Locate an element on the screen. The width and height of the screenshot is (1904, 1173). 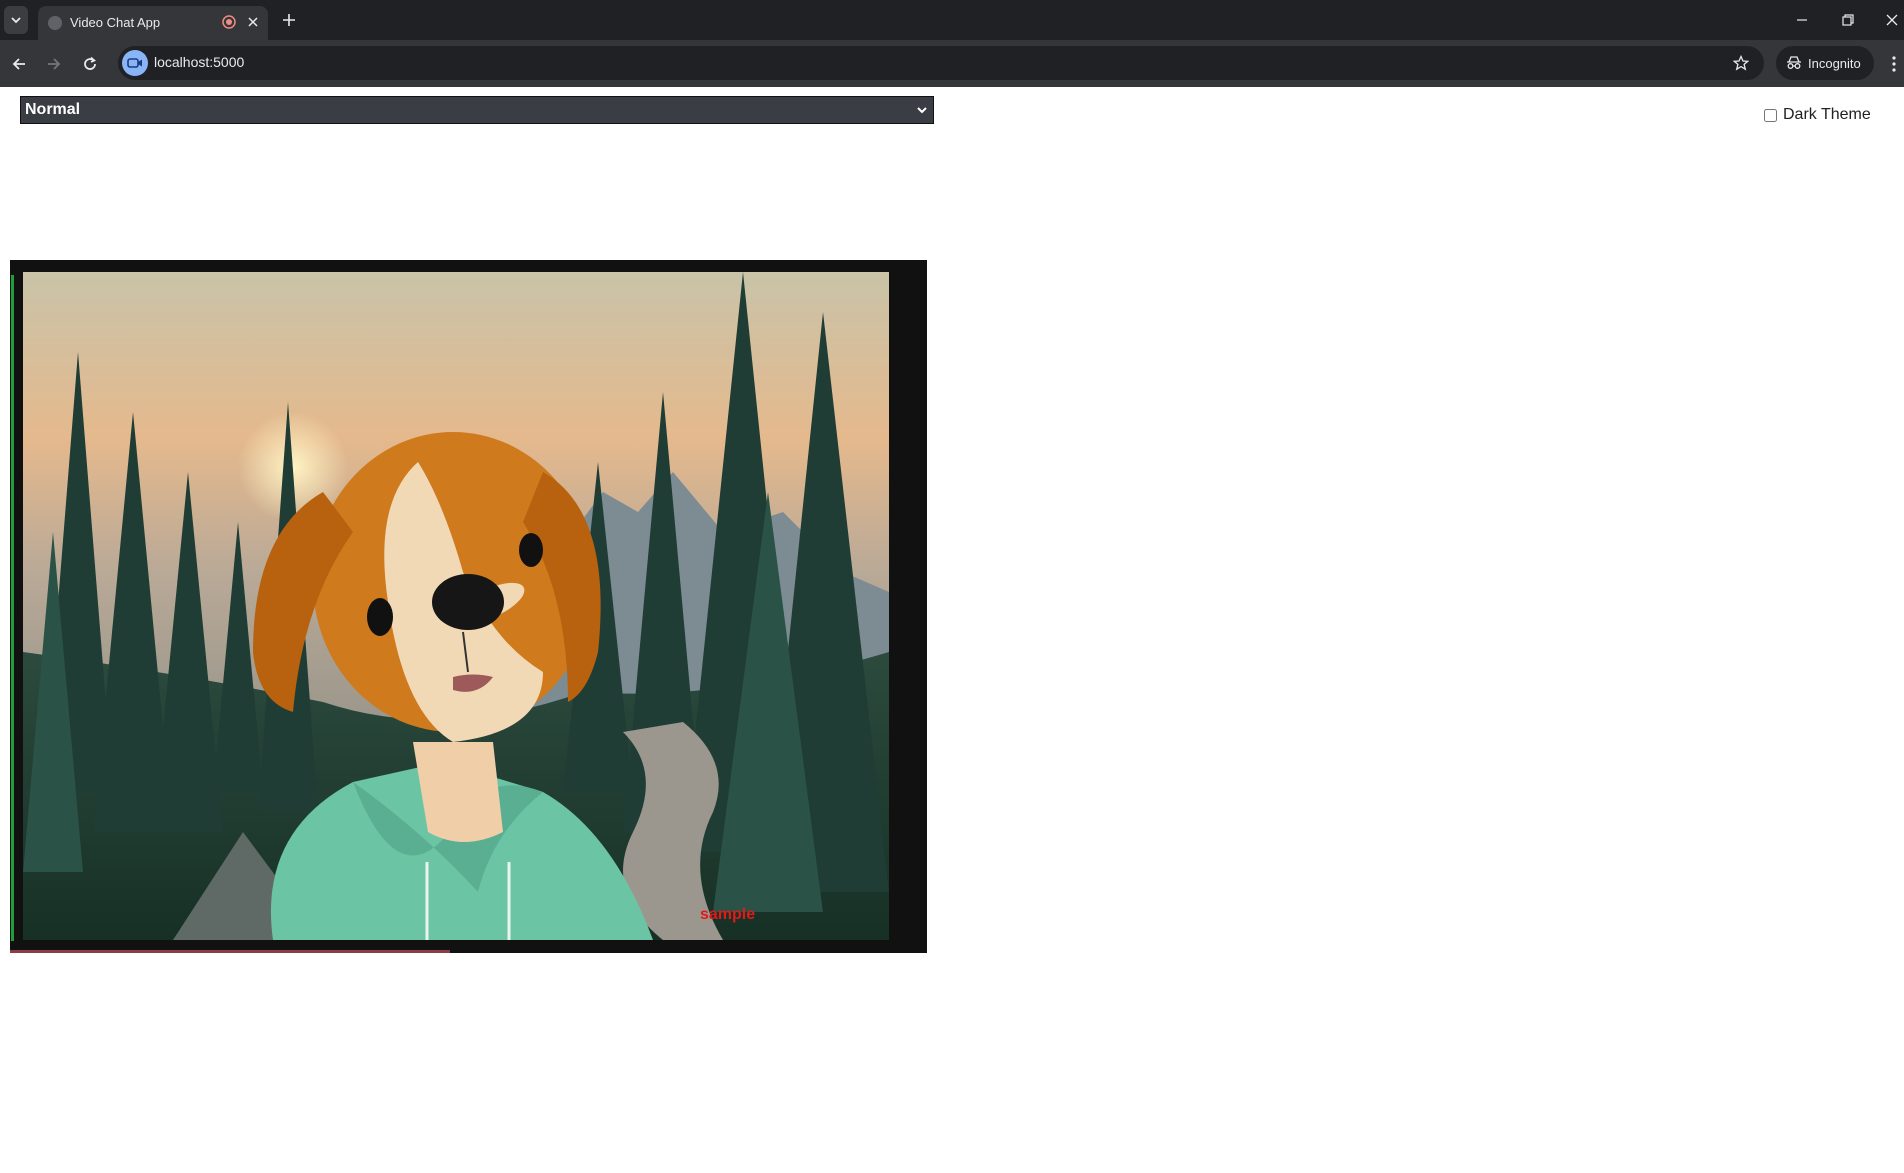
filter-select-value: Normal is located at coordinates (53, 109).